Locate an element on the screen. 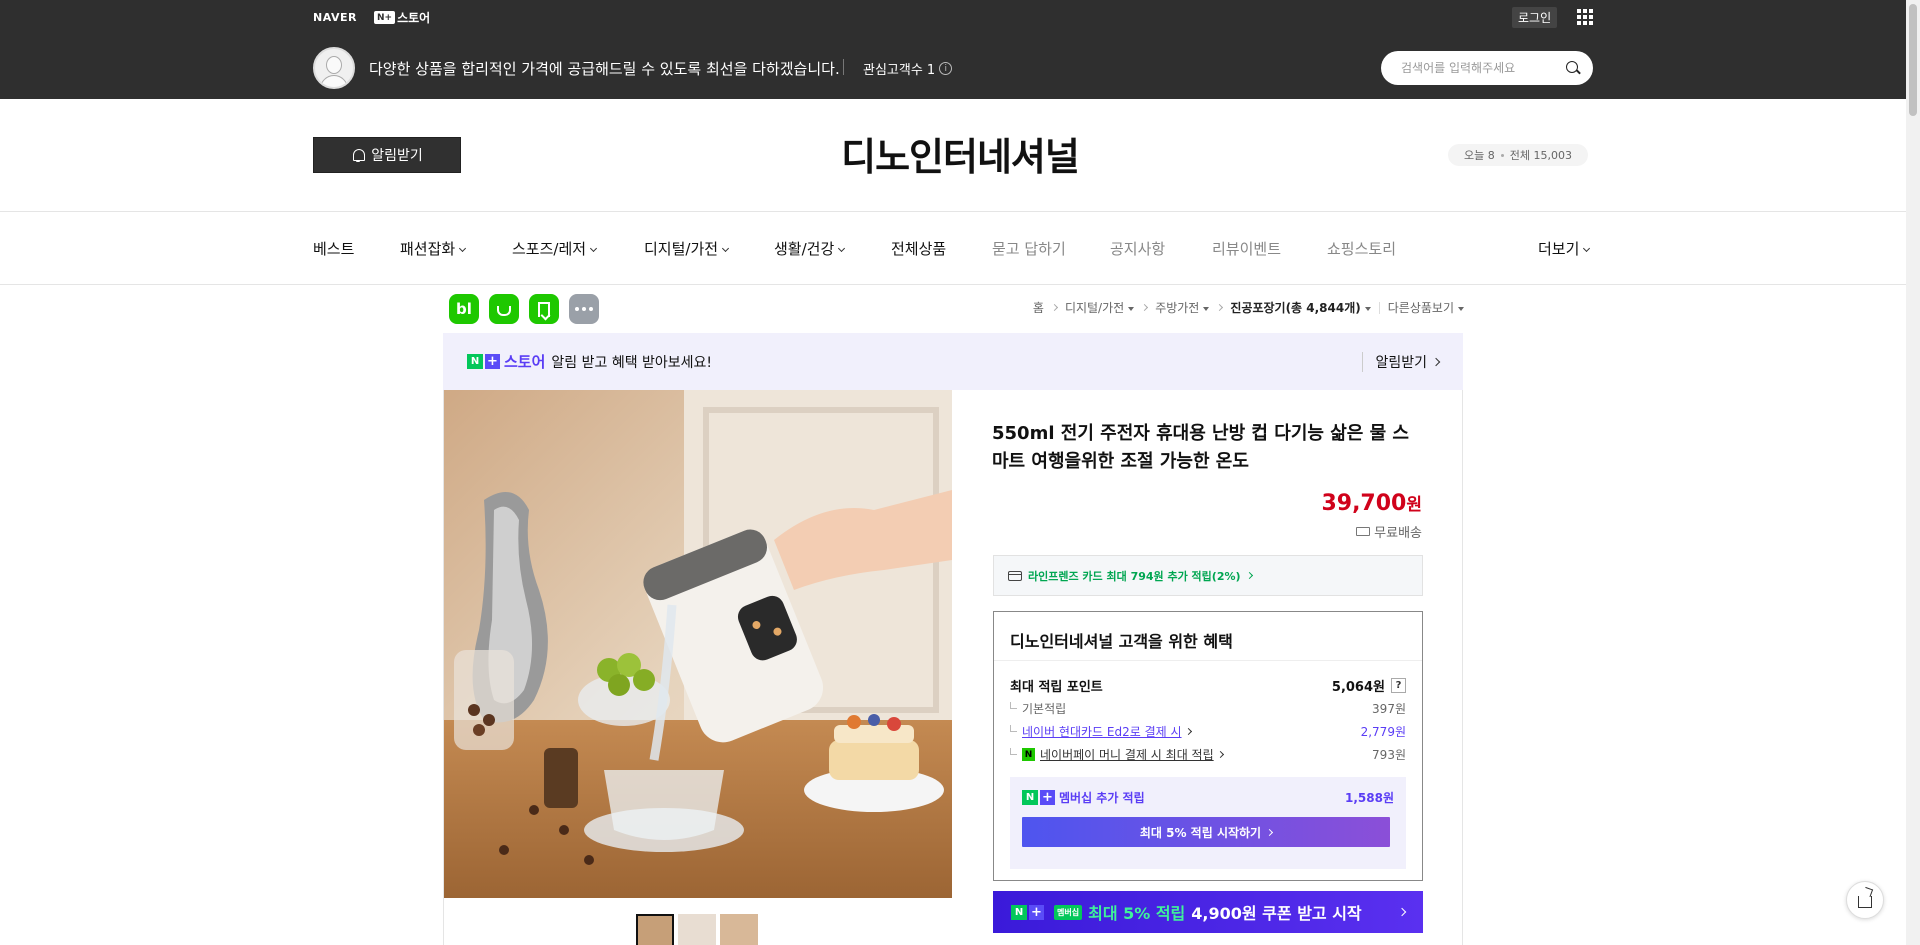 This screenshot has height=945, width=1920. subscribe-alarm-label: 알림받기 is located at coordinates (397, 156).